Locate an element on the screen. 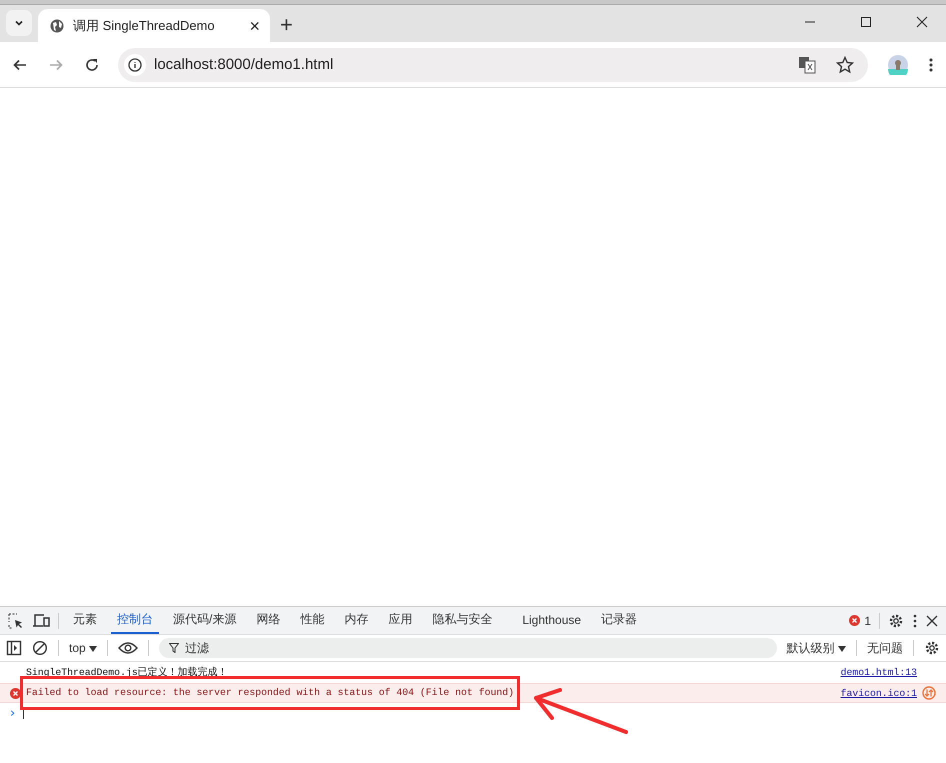 The height and width of the screenshot is (763, 946). tab-search-button is located at coordinates (19, 23).